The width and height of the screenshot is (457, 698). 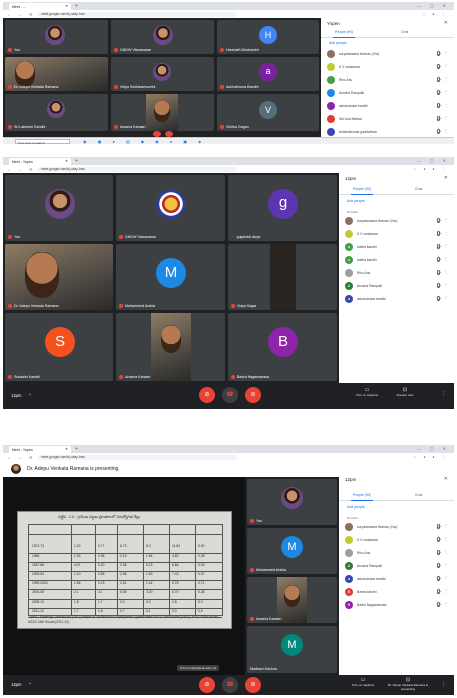 What do you see at coordinates (56, 112) in the screenshot?
I see `participant-tile: Sri Lakshmi Gandhi` at bounding box center [56, 112].